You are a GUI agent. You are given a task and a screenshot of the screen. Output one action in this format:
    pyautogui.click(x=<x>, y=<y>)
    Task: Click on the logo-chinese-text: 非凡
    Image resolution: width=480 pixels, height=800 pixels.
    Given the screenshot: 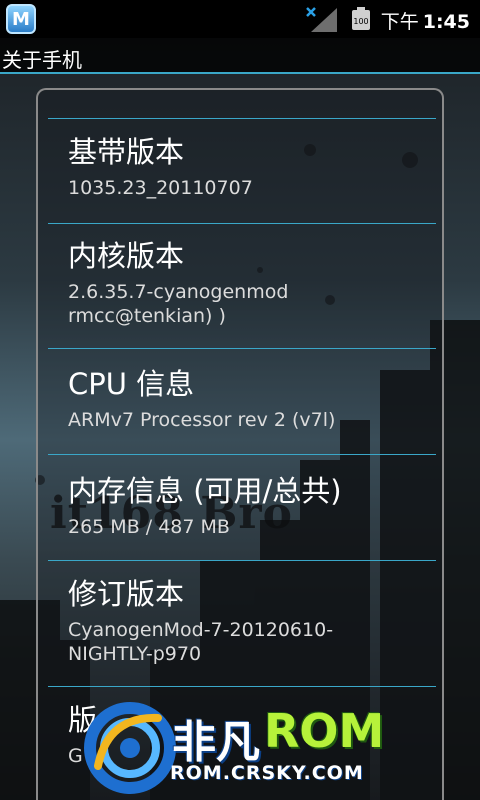 What is the action you would take?
    pyautogui.click(x=216, y=742)
    